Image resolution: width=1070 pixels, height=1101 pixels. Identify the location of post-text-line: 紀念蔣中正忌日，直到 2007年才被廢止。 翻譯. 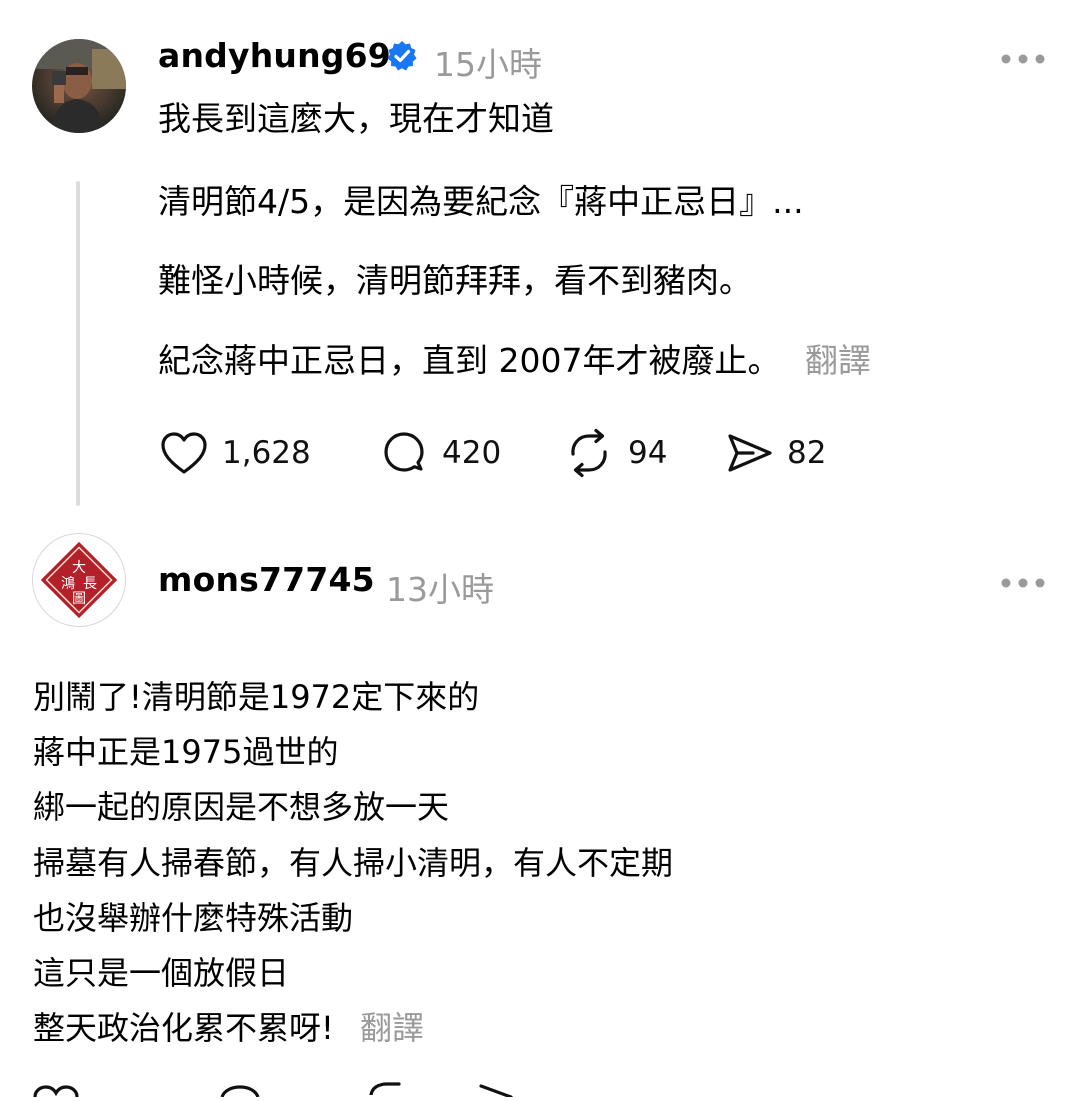
(514, 360).